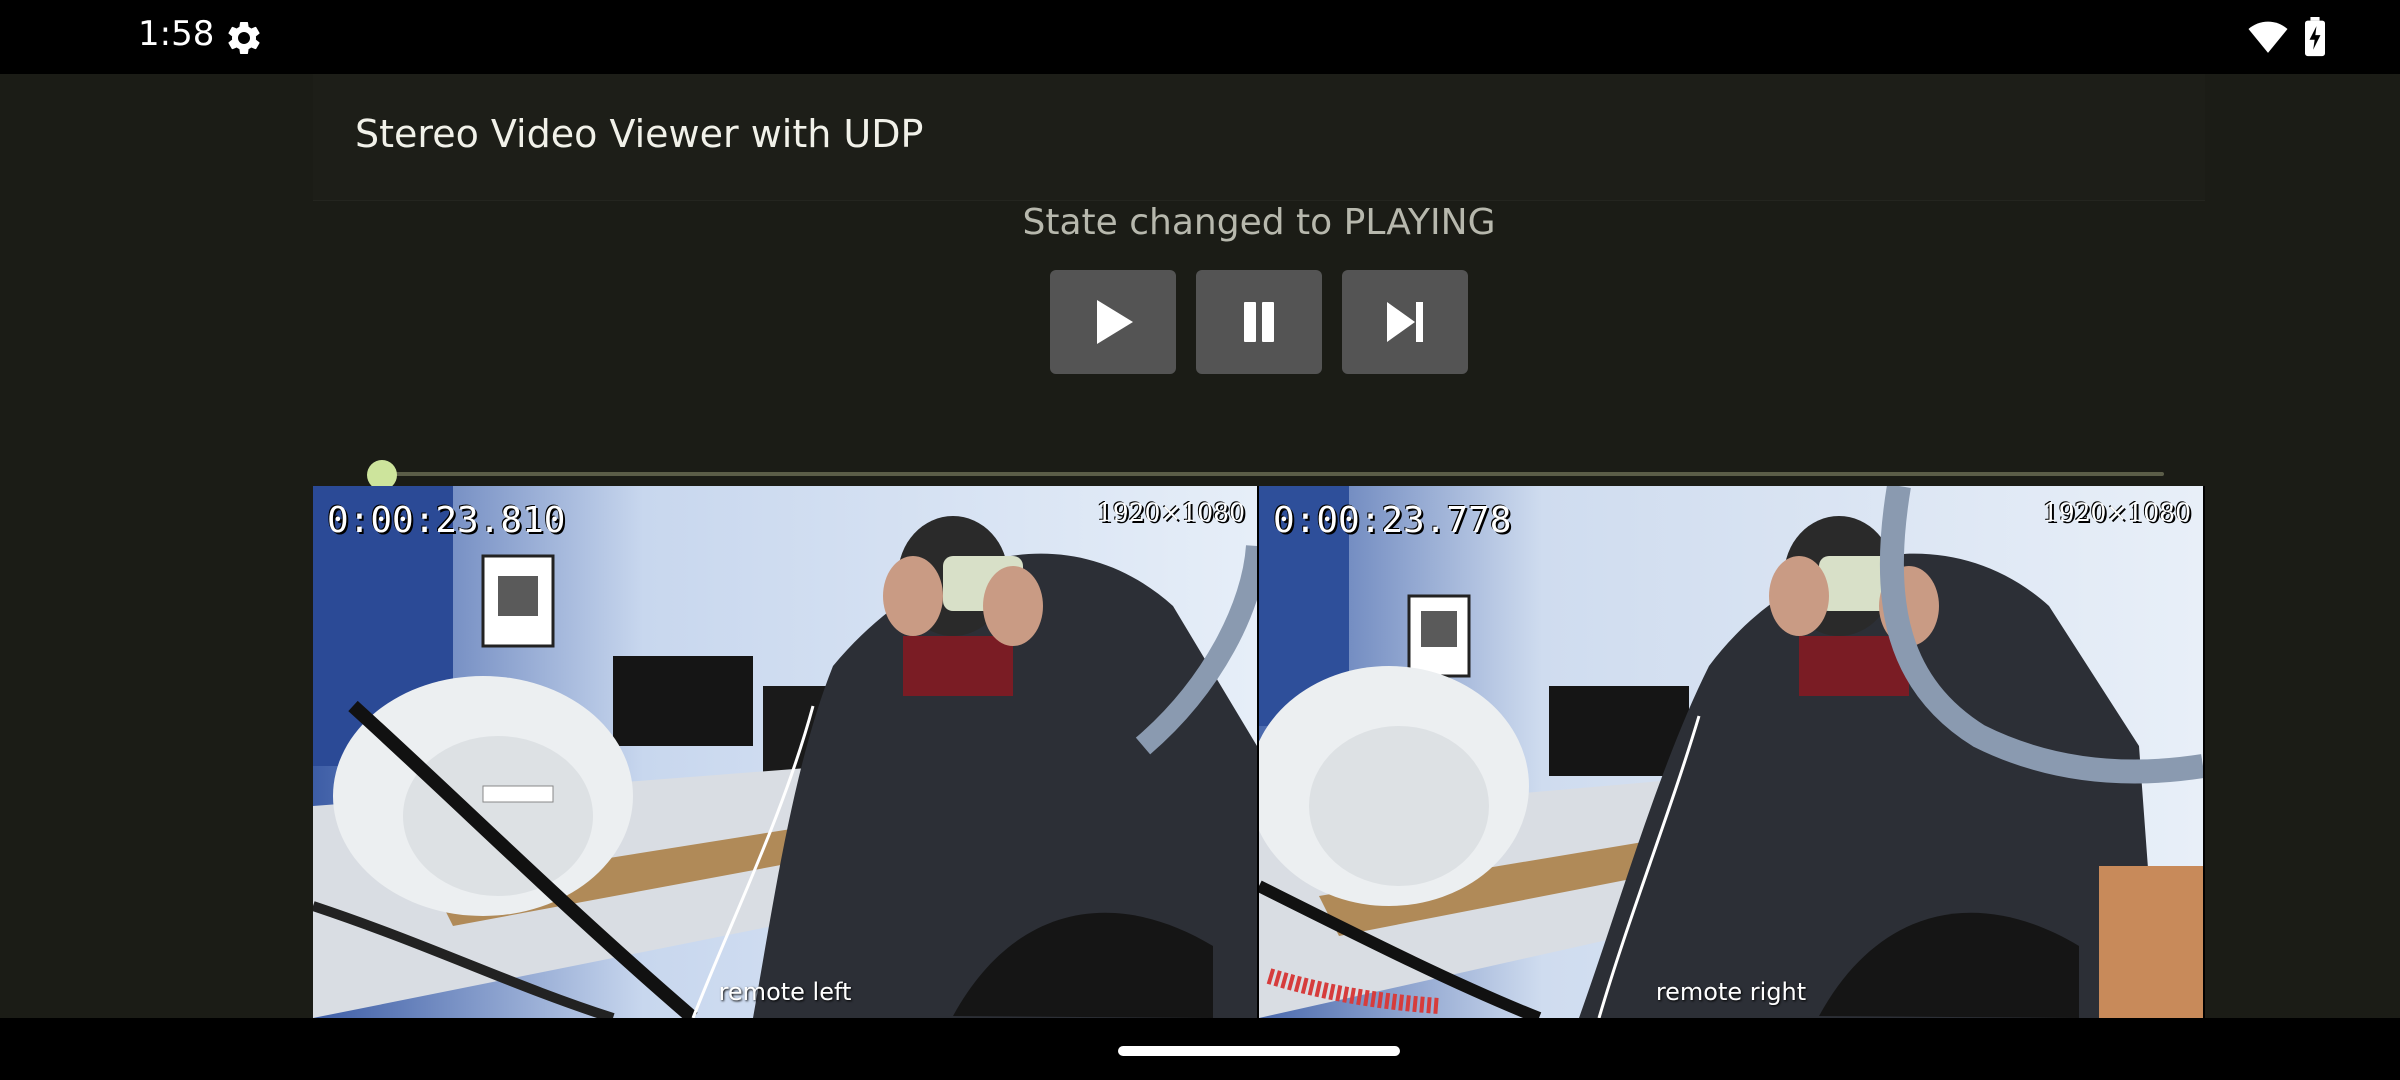 The image size is (2400, 1080). I want to click on navigation-bar, so click(1200, 1049).